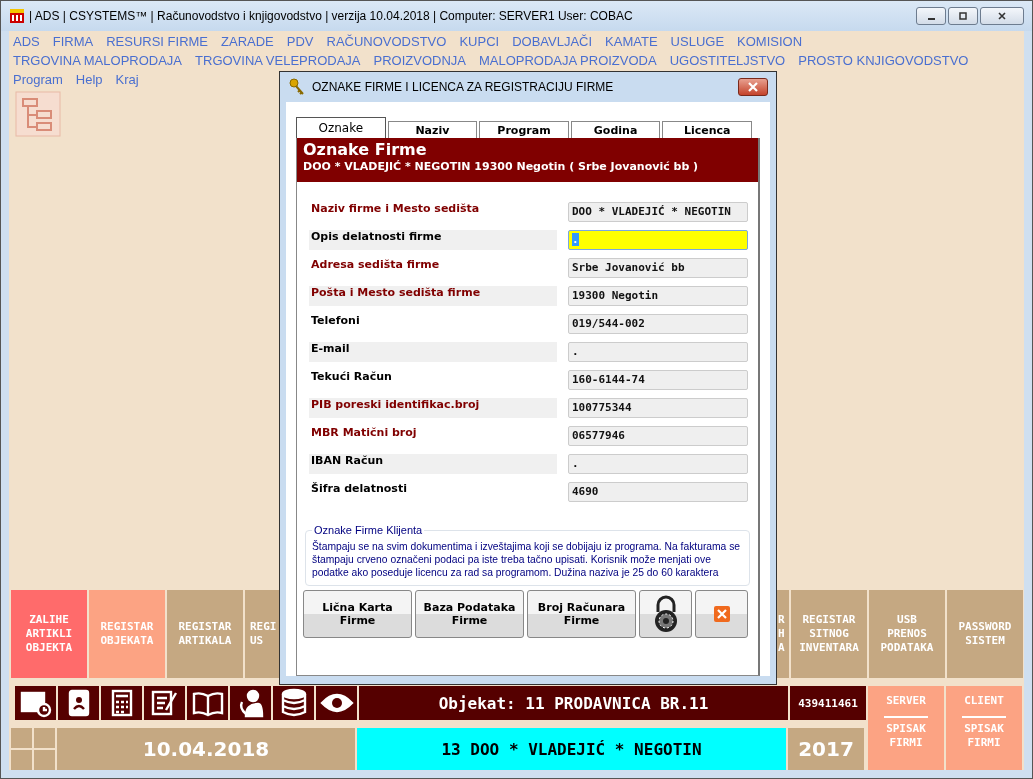 The width and height of the screenshot is (1033, 779). I want to click on group-title: Oznake Firme Klijenta, so click(368, 530).